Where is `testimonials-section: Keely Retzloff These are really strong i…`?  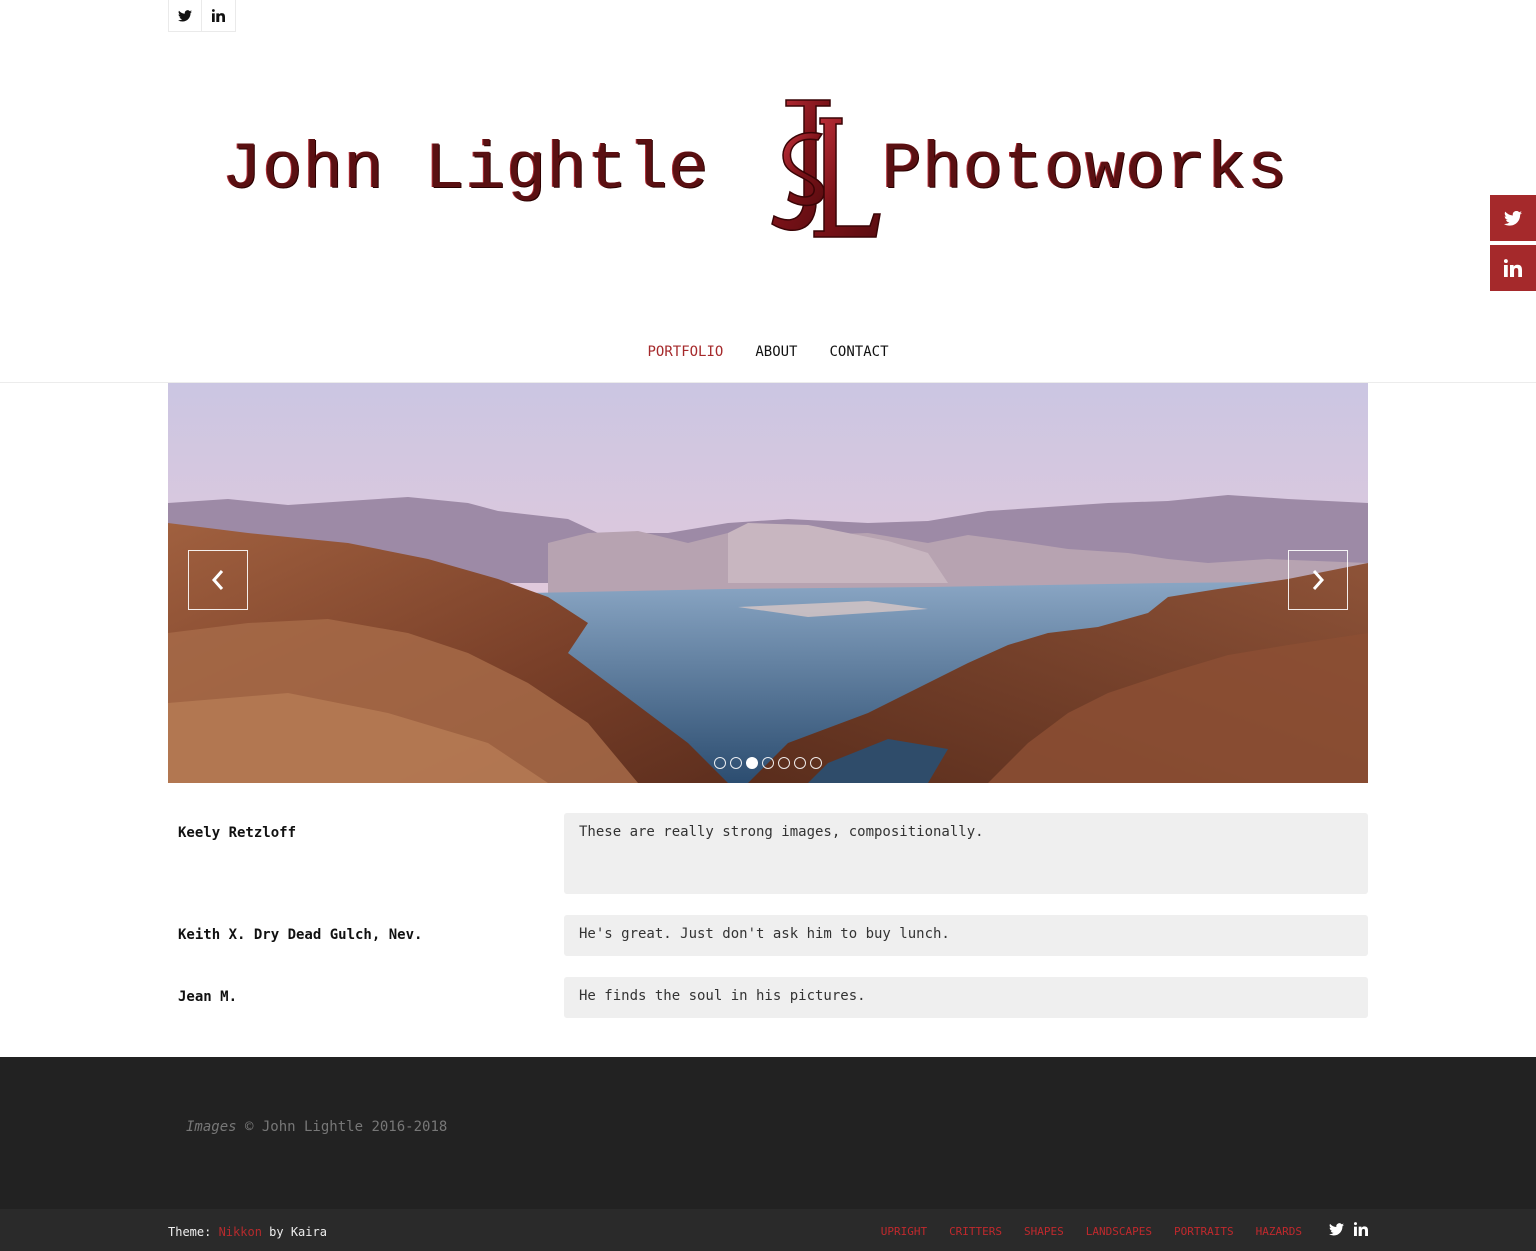
testimonials-section: Keely Retzloff These are really strong i… is located at coordinates (768, 926).